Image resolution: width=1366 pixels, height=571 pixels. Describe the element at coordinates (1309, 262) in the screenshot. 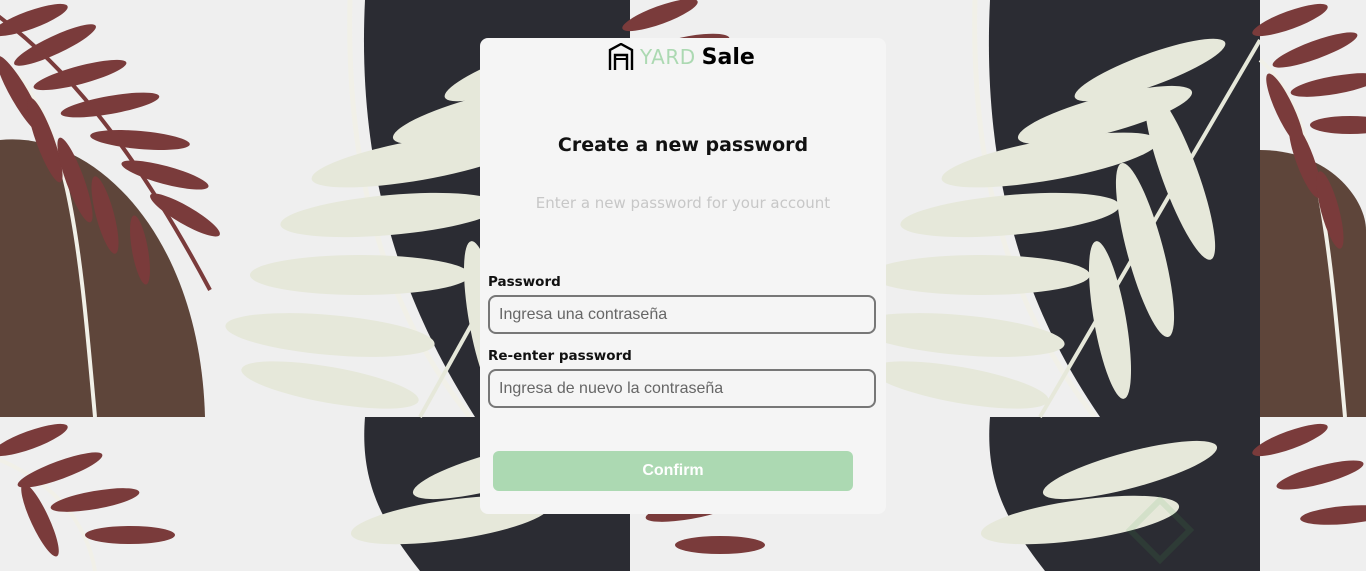

I see `right-arch-pattern` at that location.